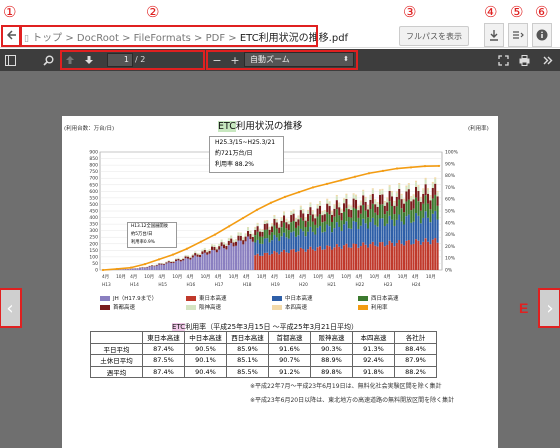 The height and width of the screenshot is (448, 560). I want to click on x-year-label: H20, so click(303, 285).